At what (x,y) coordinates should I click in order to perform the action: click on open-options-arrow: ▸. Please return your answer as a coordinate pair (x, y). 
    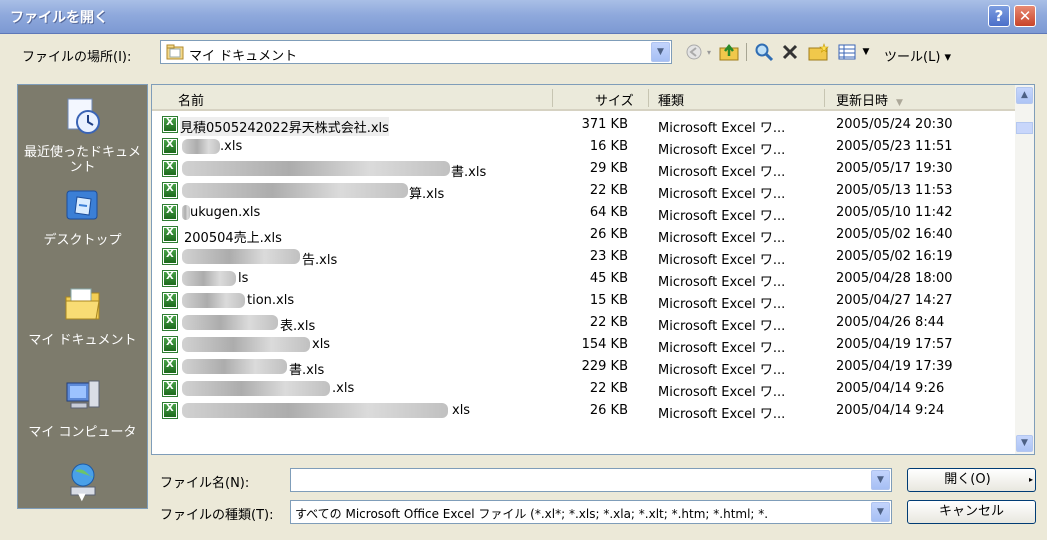
    Looking at the image, I should click on (1031, 480).